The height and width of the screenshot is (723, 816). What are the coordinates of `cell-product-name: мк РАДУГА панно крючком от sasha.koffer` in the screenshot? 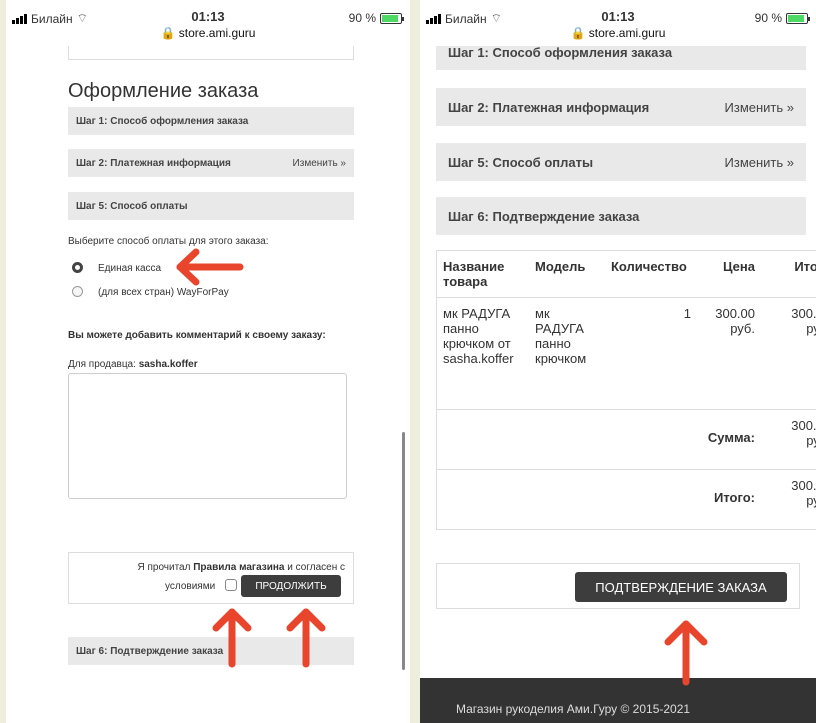 It's located at (483, 354).